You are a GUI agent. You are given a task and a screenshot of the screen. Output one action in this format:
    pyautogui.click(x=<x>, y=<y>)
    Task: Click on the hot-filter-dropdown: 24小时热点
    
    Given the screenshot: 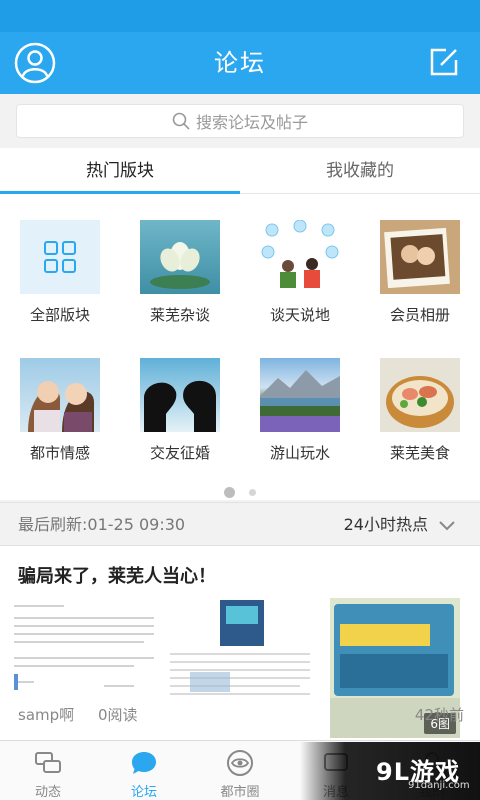 What is the action you would take?
    pyautogui.click(x=400, y=525)
    